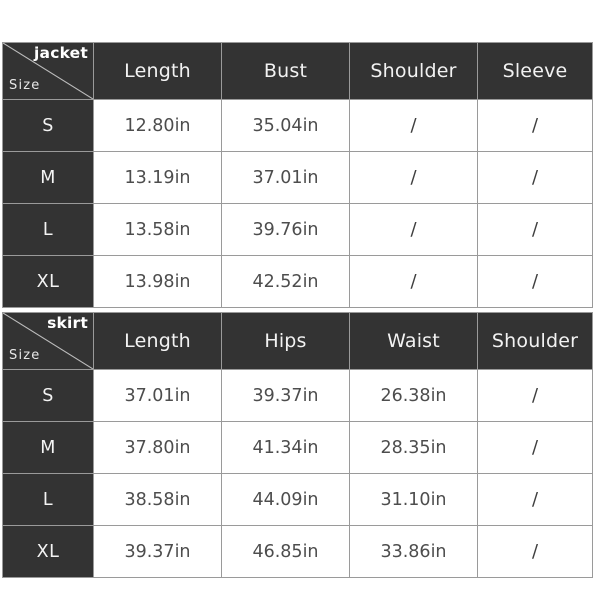 This screenshot has height=600, width=600. Describe the element at coordinates (535, 125) in the screenshot. I see `jacket-s-sleeve: /` at that location.